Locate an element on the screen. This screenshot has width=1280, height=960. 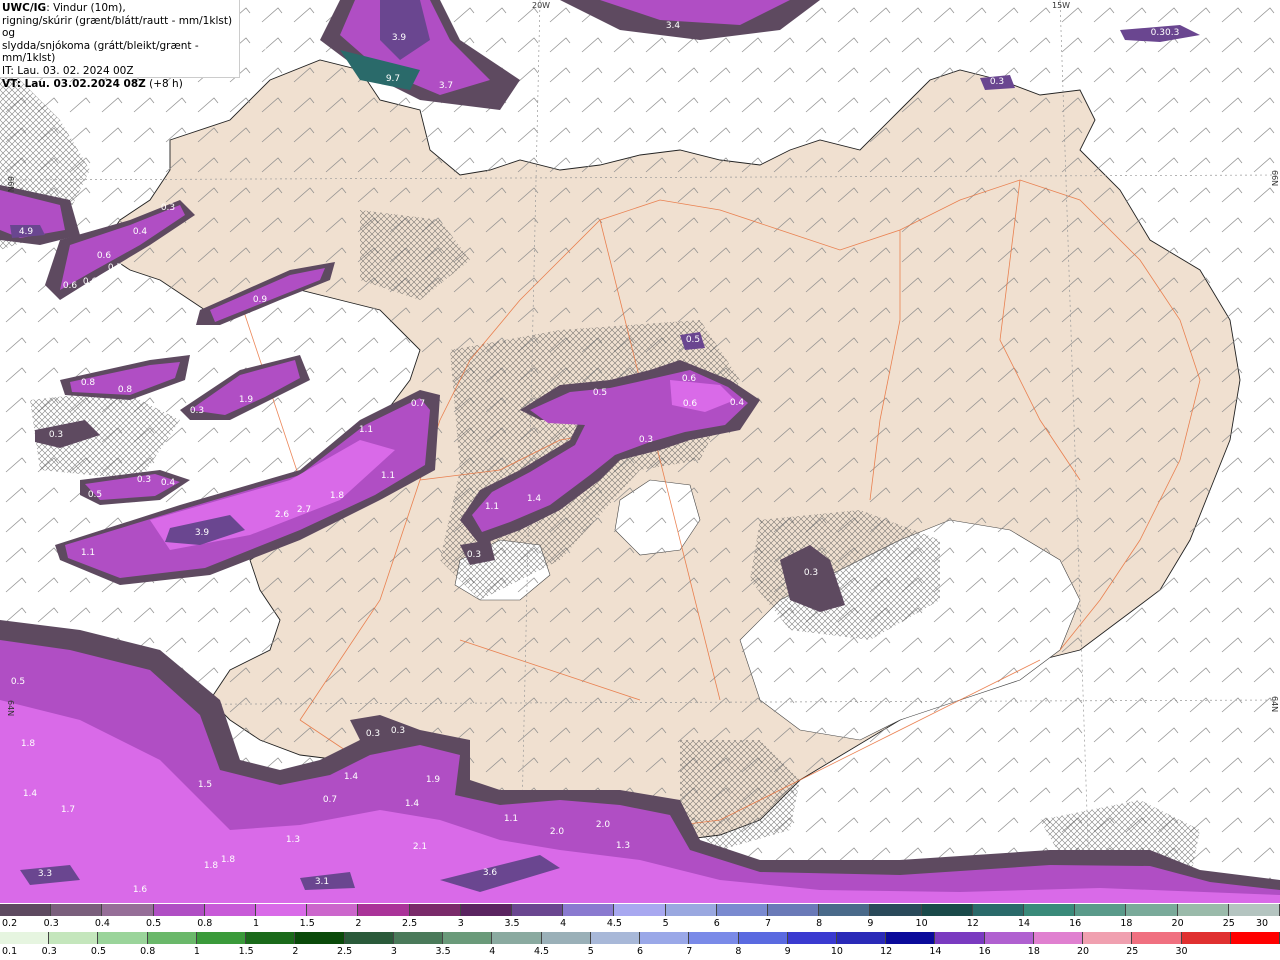
precip-value-label: 13.4 is located at coordinates (267, 53).